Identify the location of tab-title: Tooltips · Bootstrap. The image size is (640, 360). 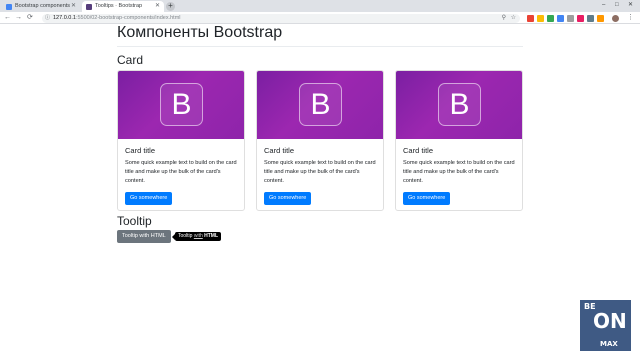
(119, 6).